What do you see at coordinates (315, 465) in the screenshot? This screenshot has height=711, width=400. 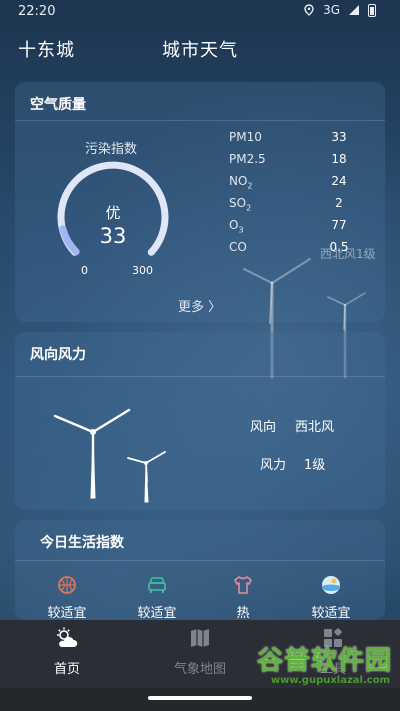 I see `wind-force-value: 1级` at bounding box center [315, 465].